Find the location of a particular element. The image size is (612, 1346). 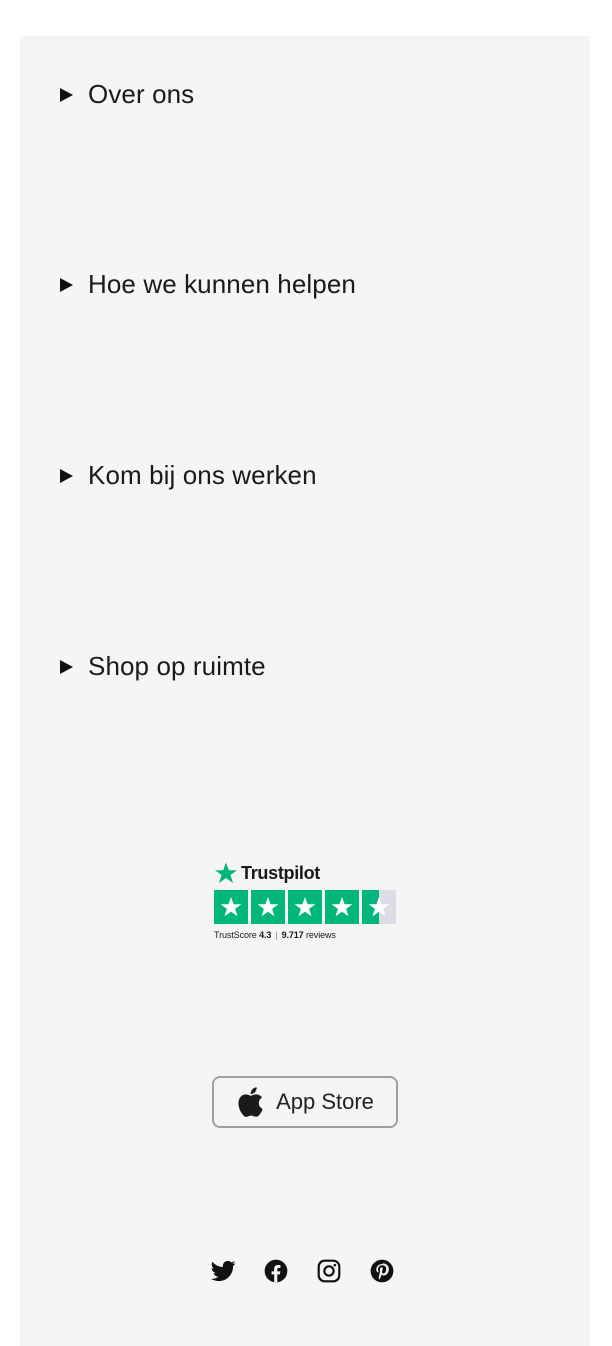

twitter-link is located at coordinates (223, 1271).